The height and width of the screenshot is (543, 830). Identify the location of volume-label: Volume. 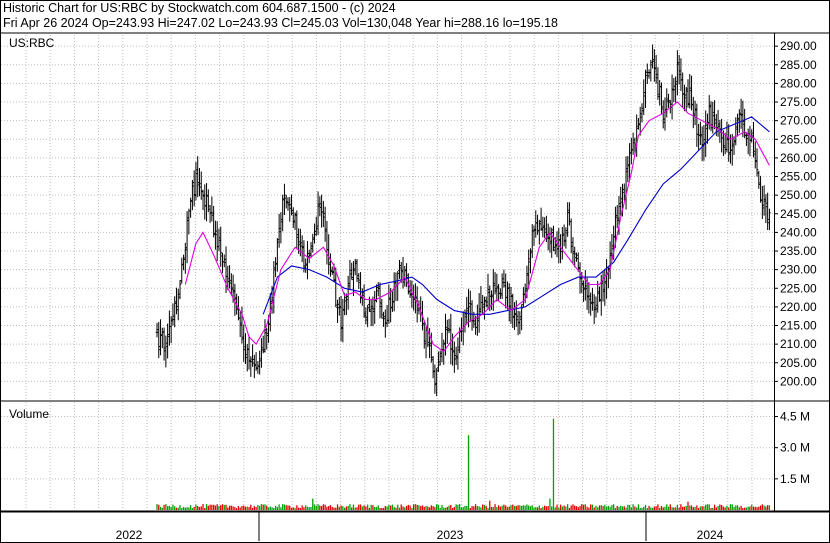
(29, 414).